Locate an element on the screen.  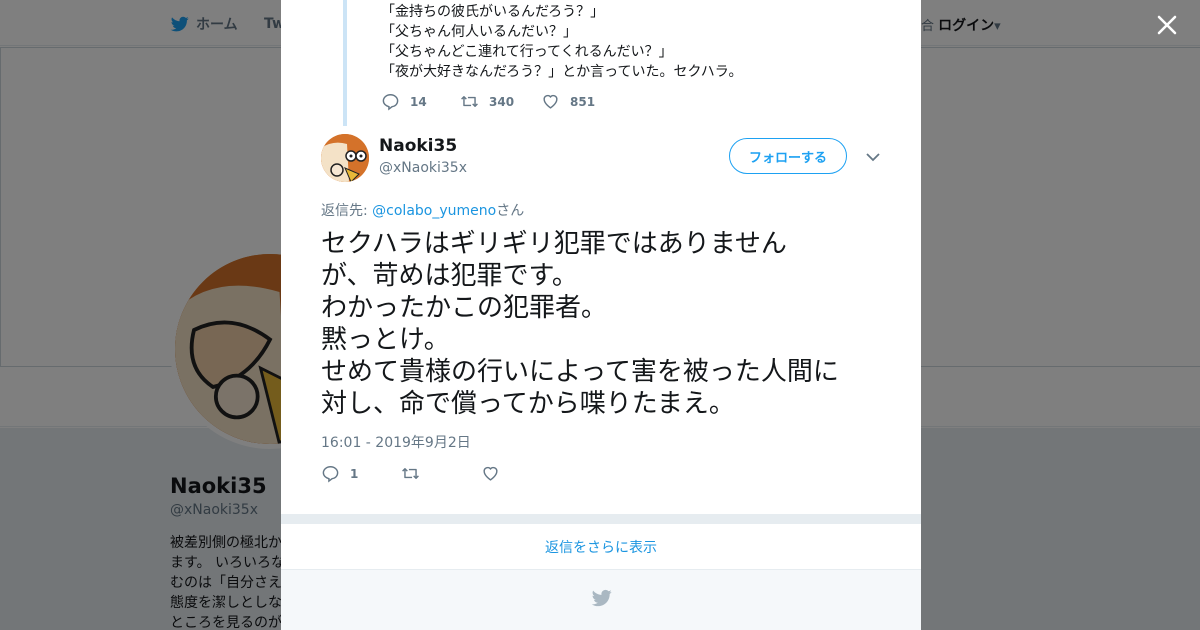
author-avatar is located at coordinates (345, 158).